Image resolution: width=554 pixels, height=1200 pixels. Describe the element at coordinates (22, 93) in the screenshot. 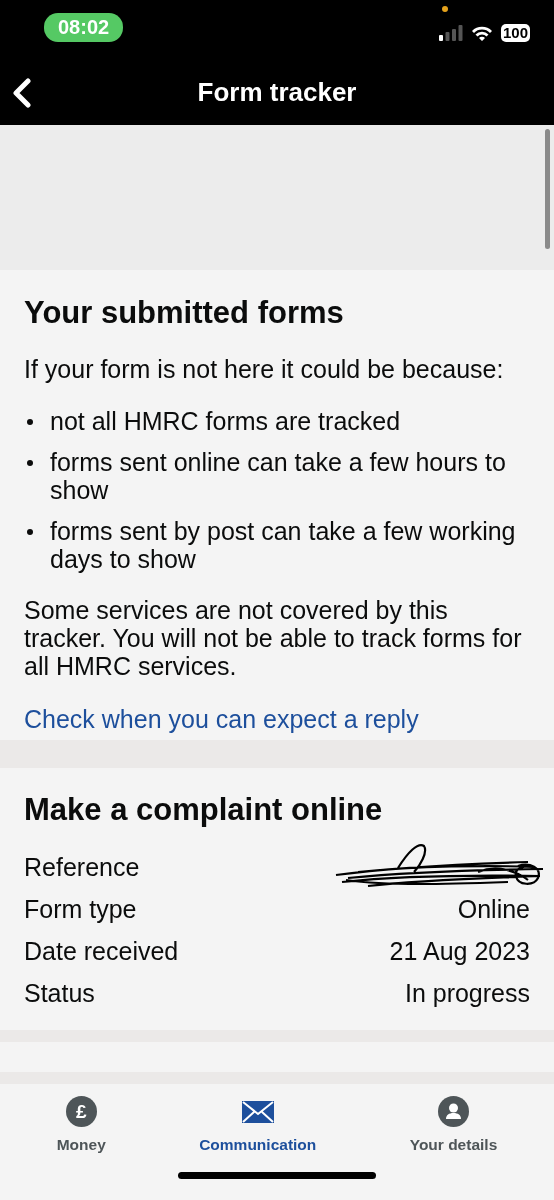

I see `back-icon` at that location.